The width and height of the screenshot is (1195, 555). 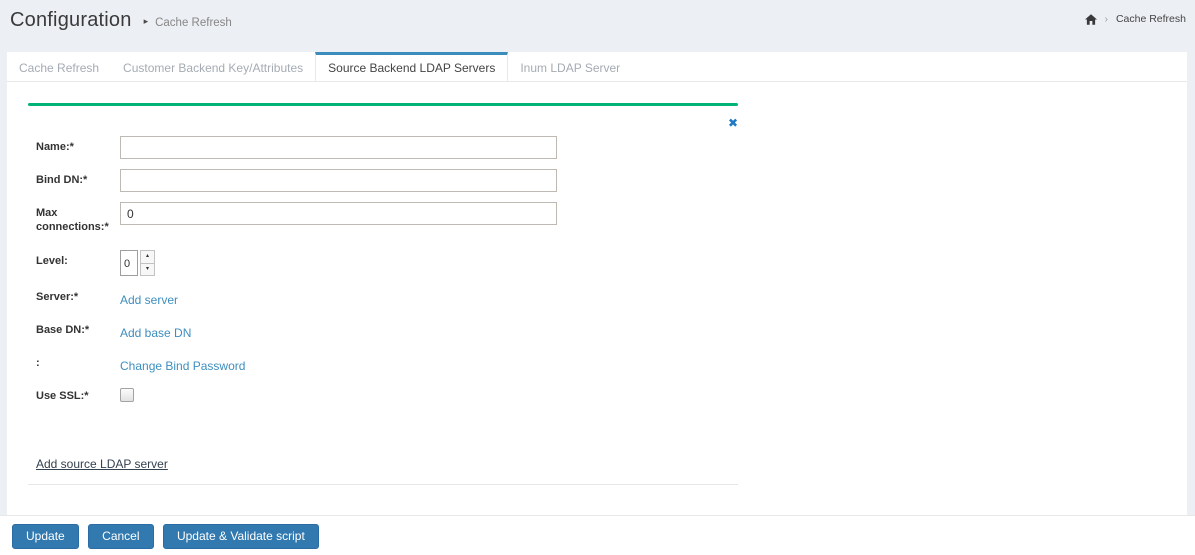 I want to click on use-ssl-checkbox, so click(x=127, y=395).